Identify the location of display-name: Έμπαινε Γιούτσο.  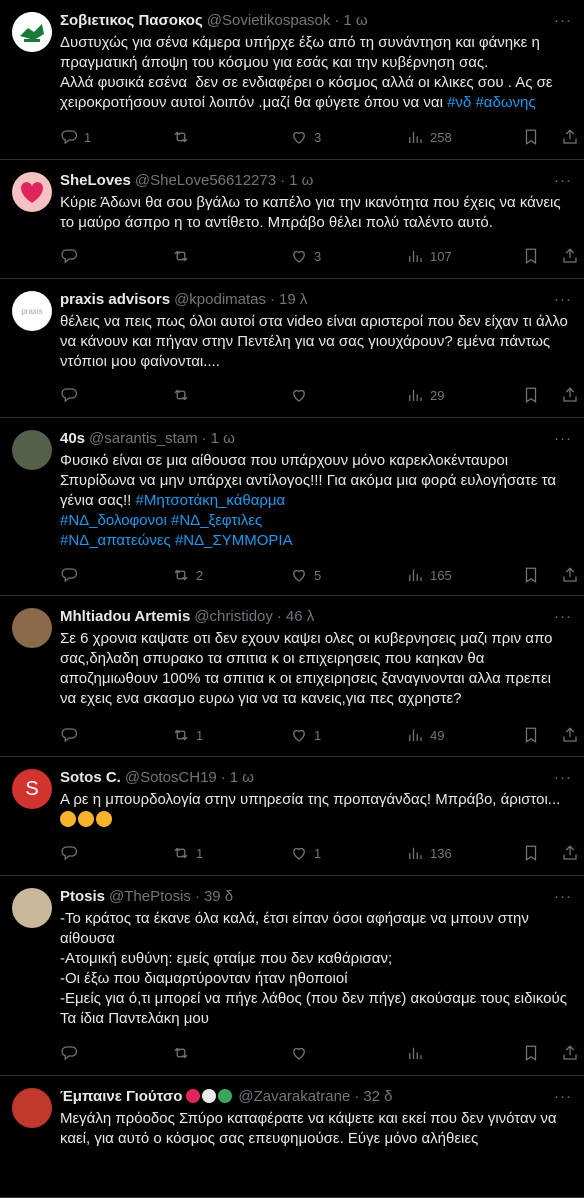
(121, 1097).